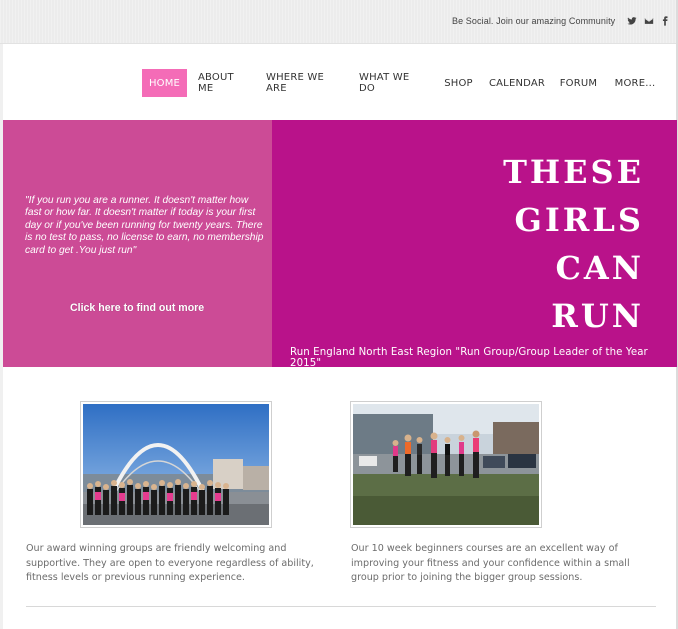 The height and width of the screenshot is (629, 678). Describe the element at coordinates (304, 83) in the screenshot. I see `nav-where-we-are: WHERE WE ARE` at that location.